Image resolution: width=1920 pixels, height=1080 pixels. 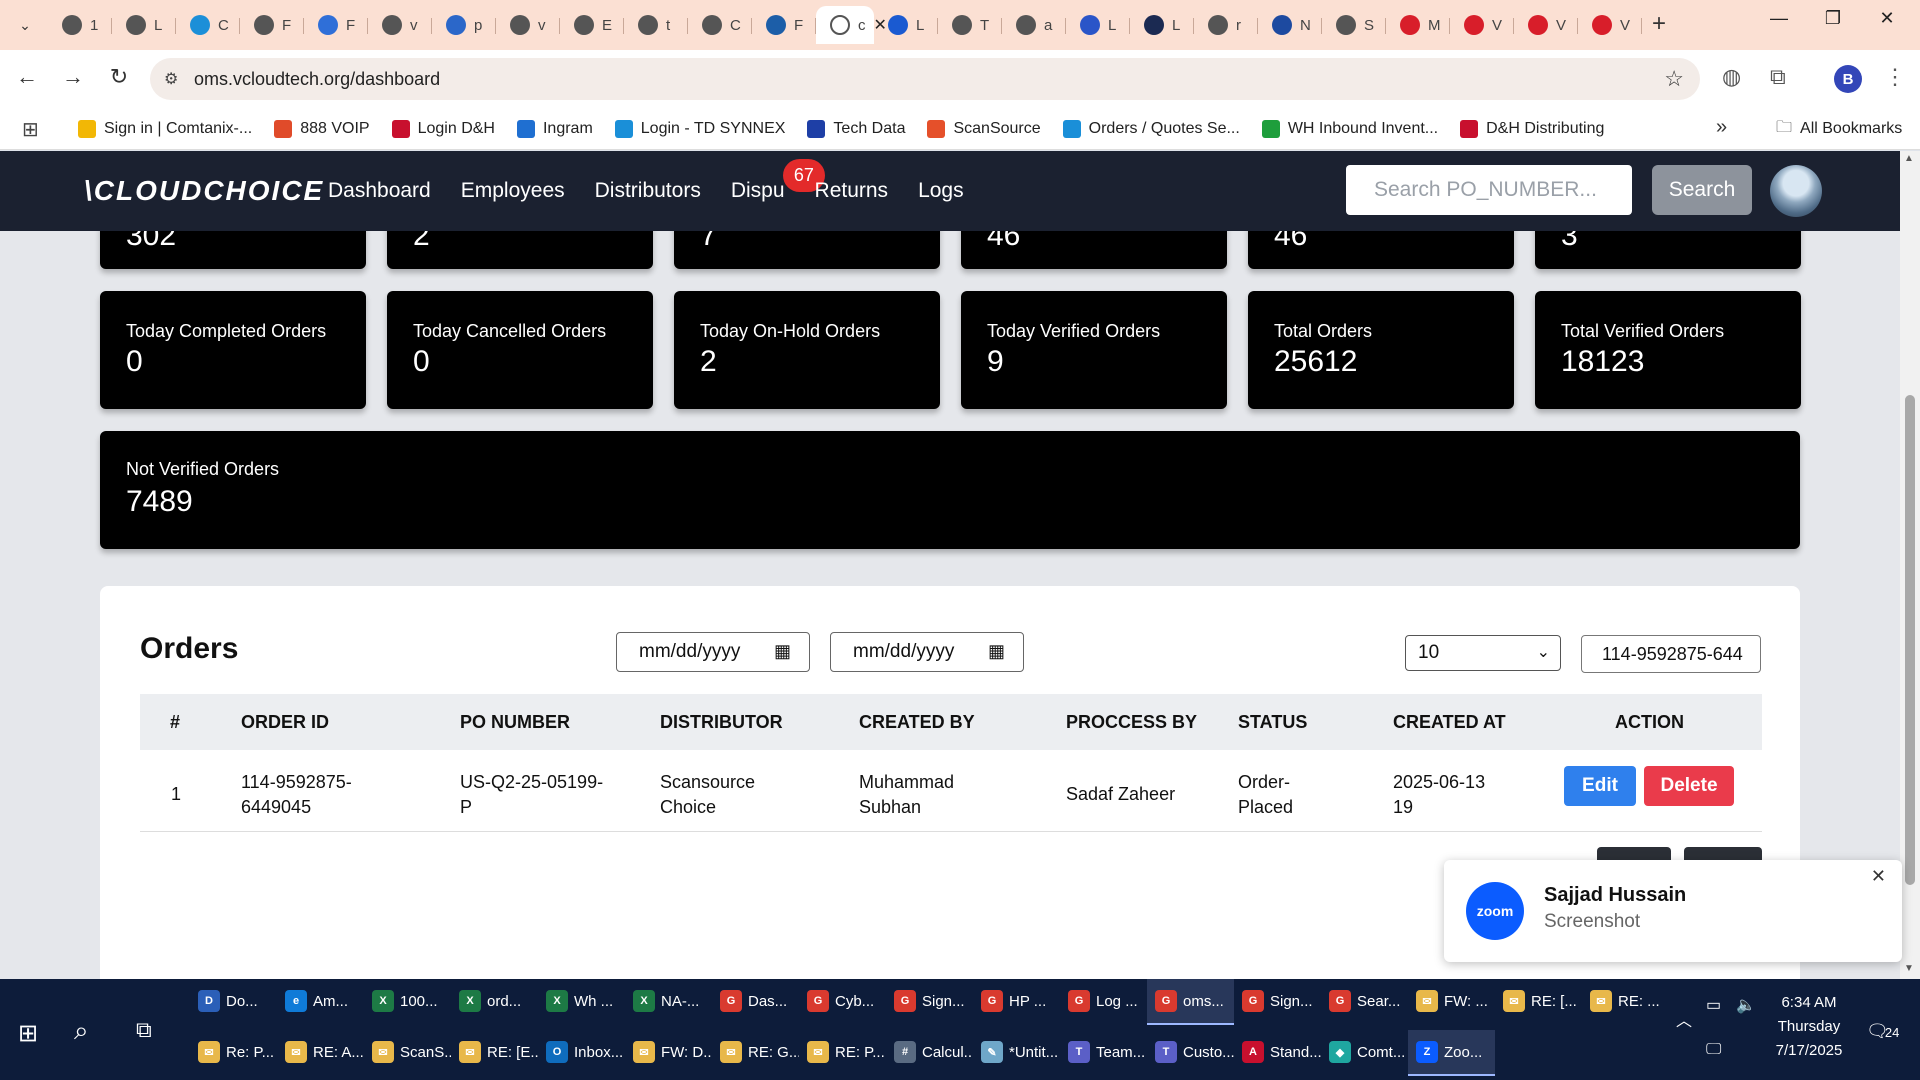 What do you see at coordinates (1600, 786) in the screenshot?
I see `edit-button: Edit` at bounding box center [1600, 786].